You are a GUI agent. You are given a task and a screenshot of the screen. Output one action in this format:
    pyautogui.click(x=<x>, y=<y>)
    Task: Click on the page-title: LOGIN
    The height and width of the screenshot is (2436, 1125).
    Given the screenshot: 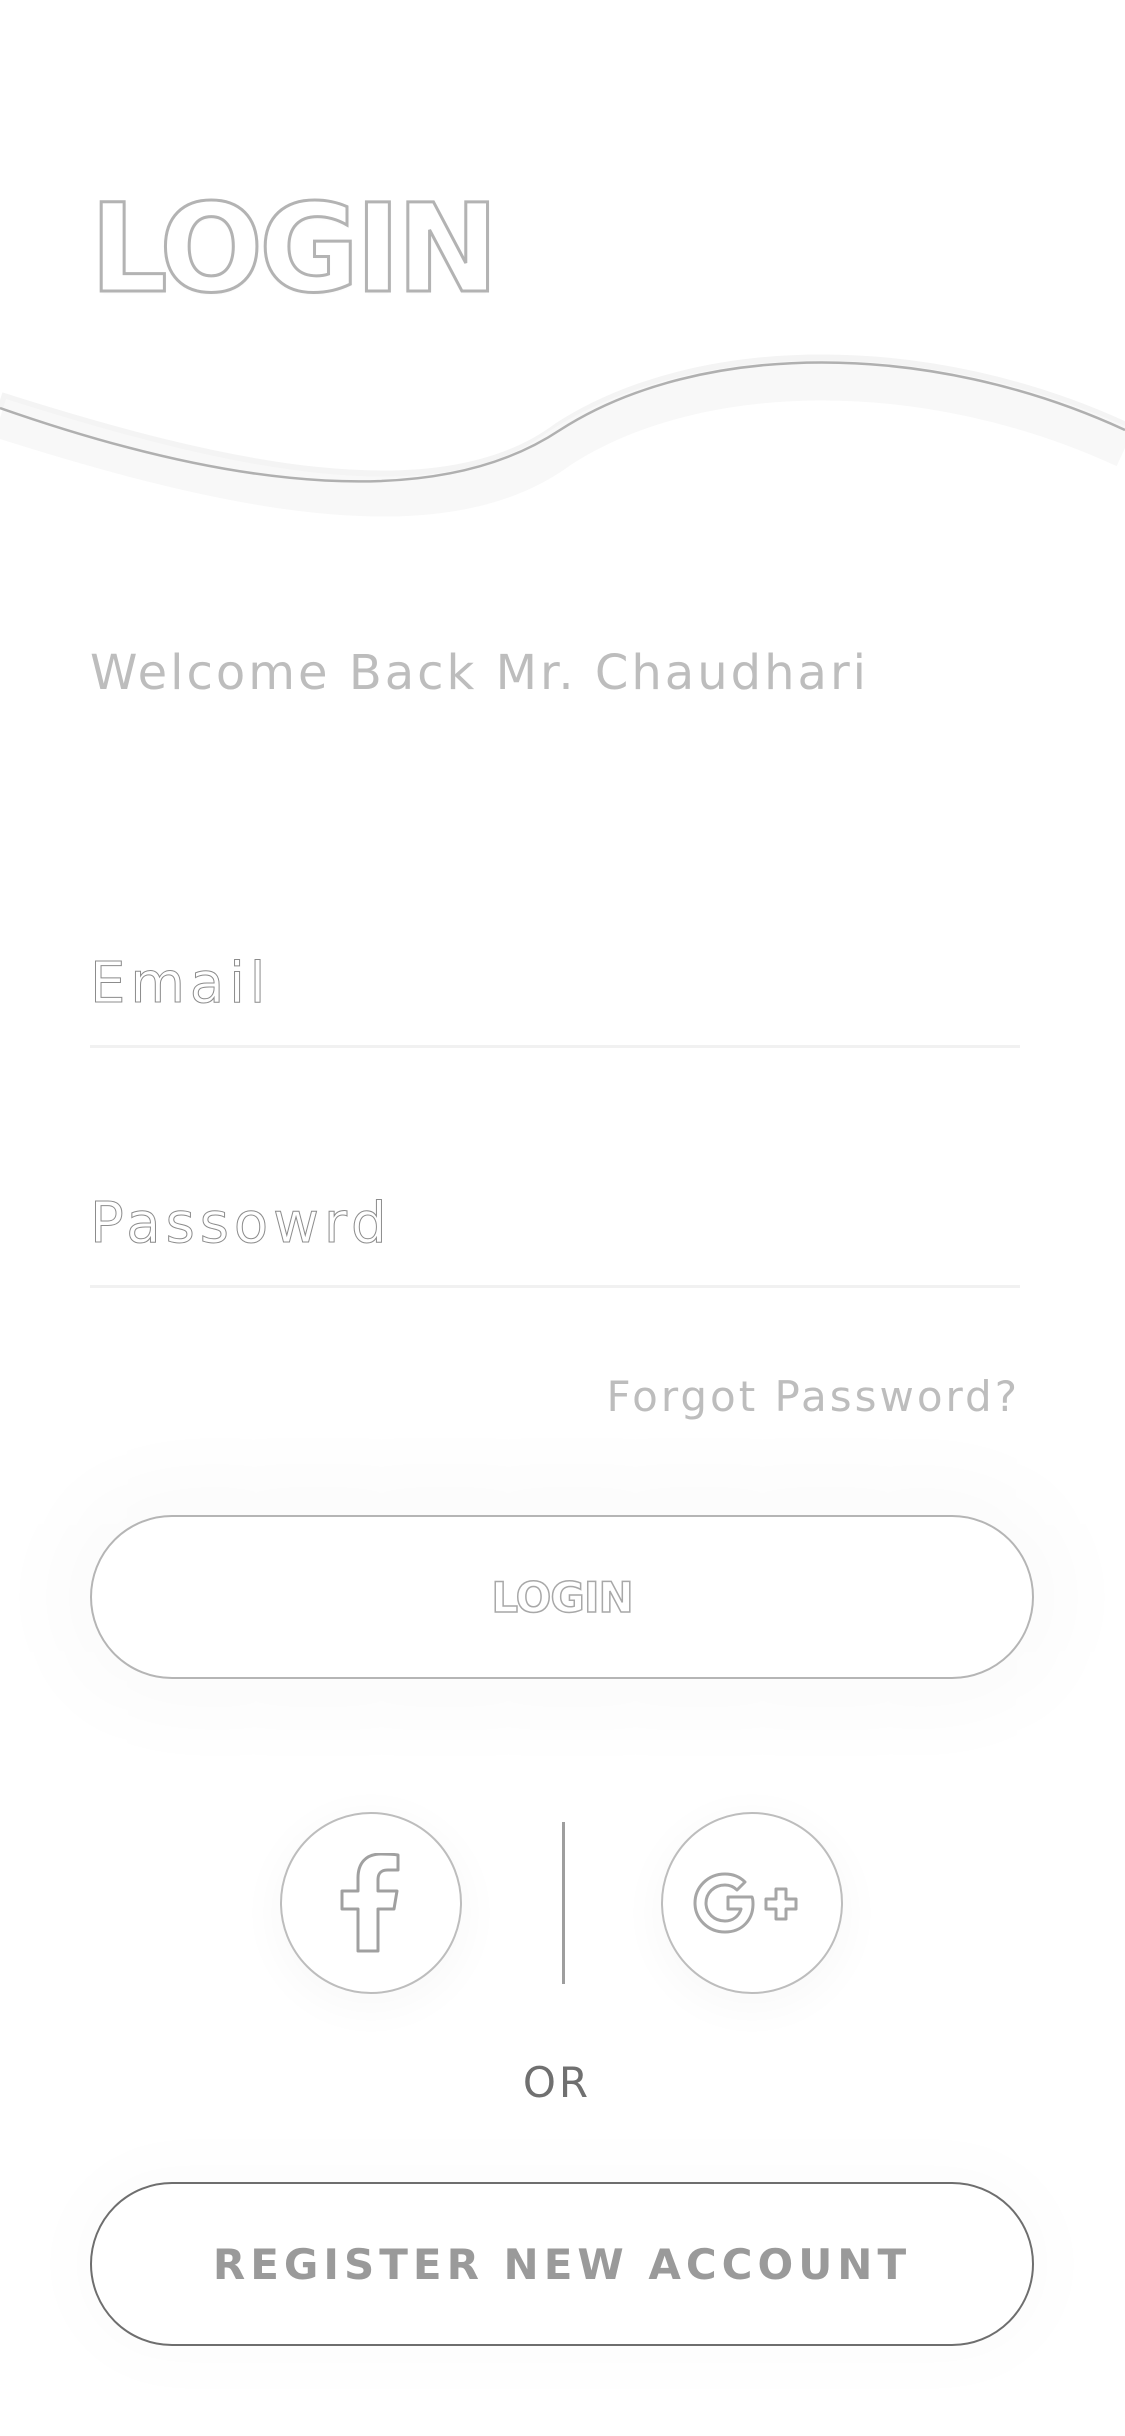 What is the action you would take?
    pyautogui.click(x=295, y=249)
    